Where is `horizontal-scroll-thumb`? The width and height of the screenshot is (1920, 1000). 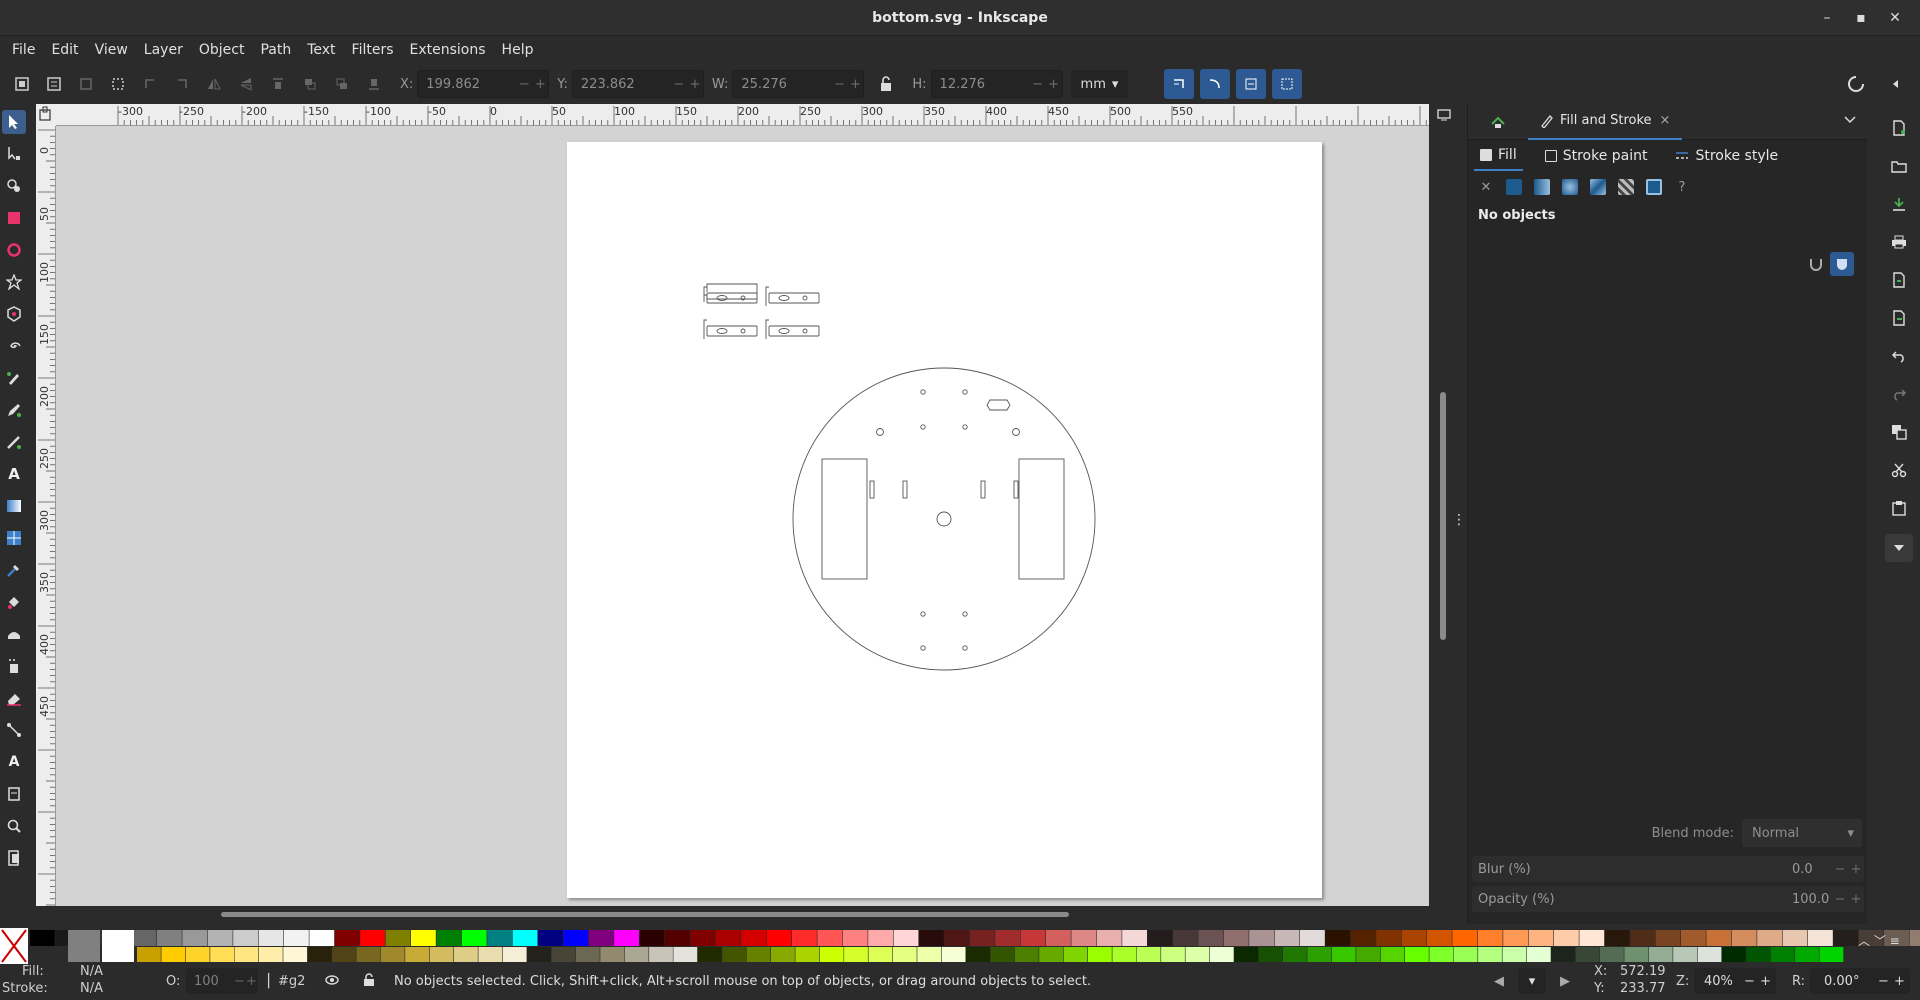
horizontal-scroll-thumb is located at coordinates (645, 914).